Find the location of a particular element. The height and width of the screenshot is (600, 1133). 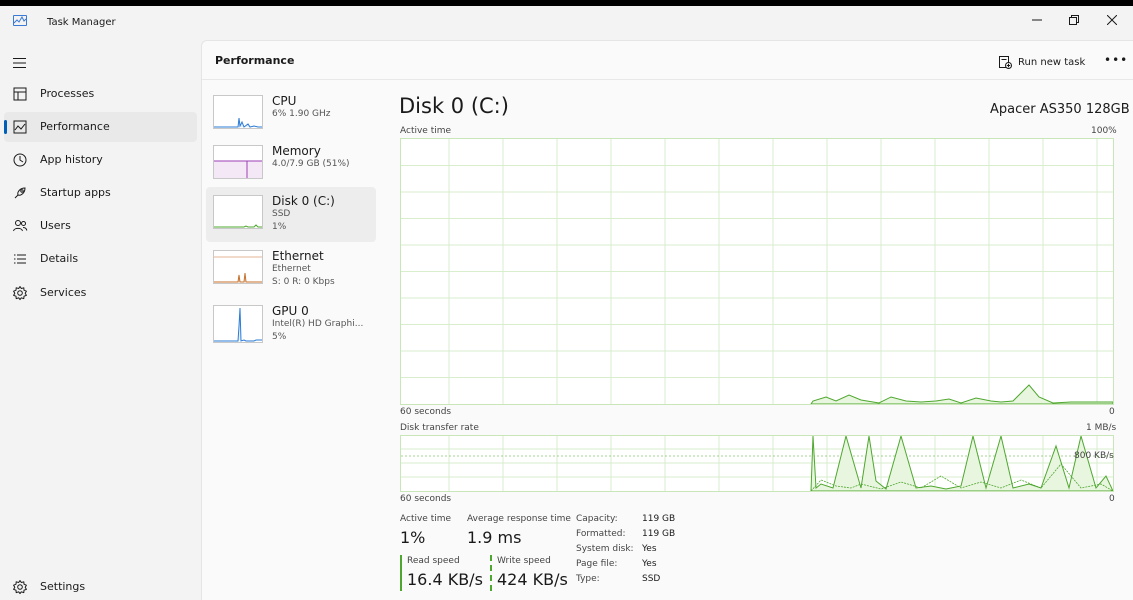

page-title: Performance is located at coordinates (255, 60).